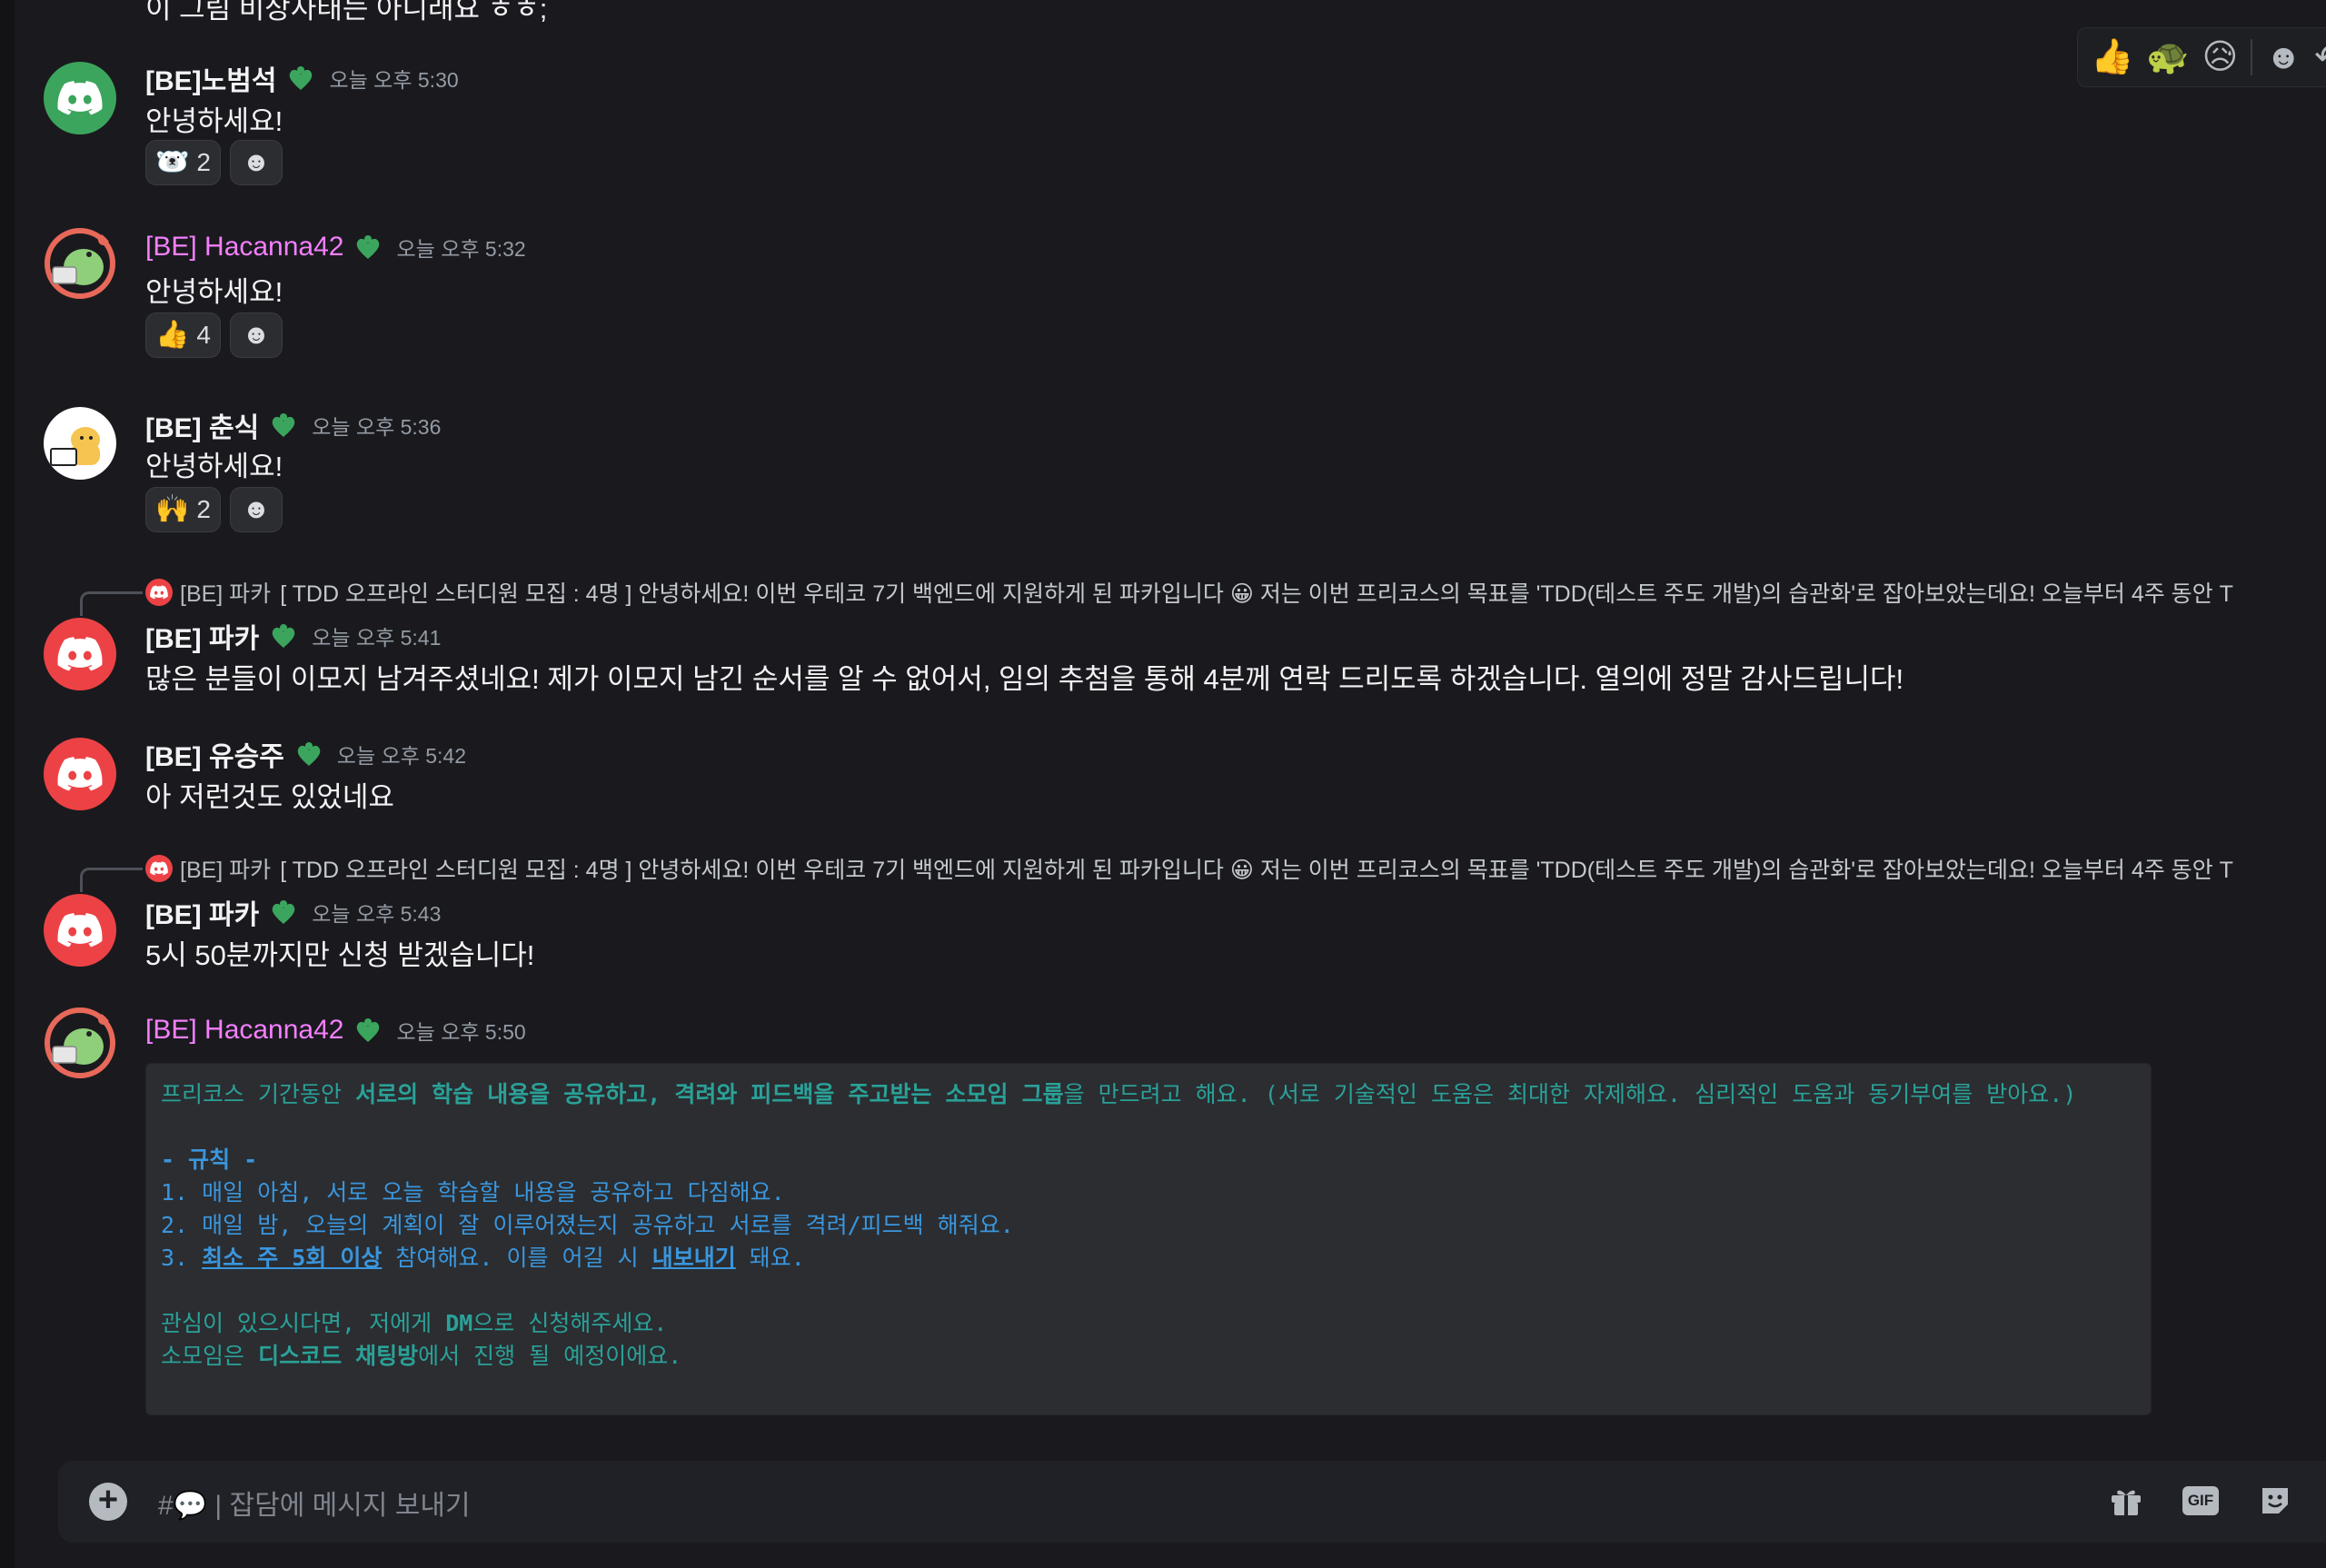  Describe the element at coordinates (183, 162) in the screenshot. I see `reaction-chip: 🐻‍❄️ 2` at that location.